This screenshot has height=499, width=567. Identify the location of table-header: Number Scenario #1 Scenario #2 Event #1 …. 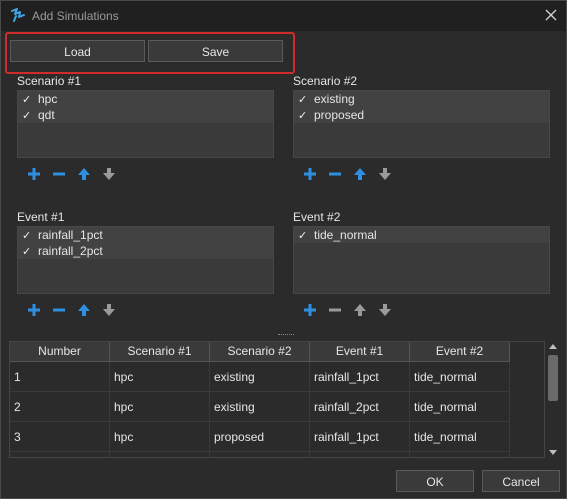
(260, 352).